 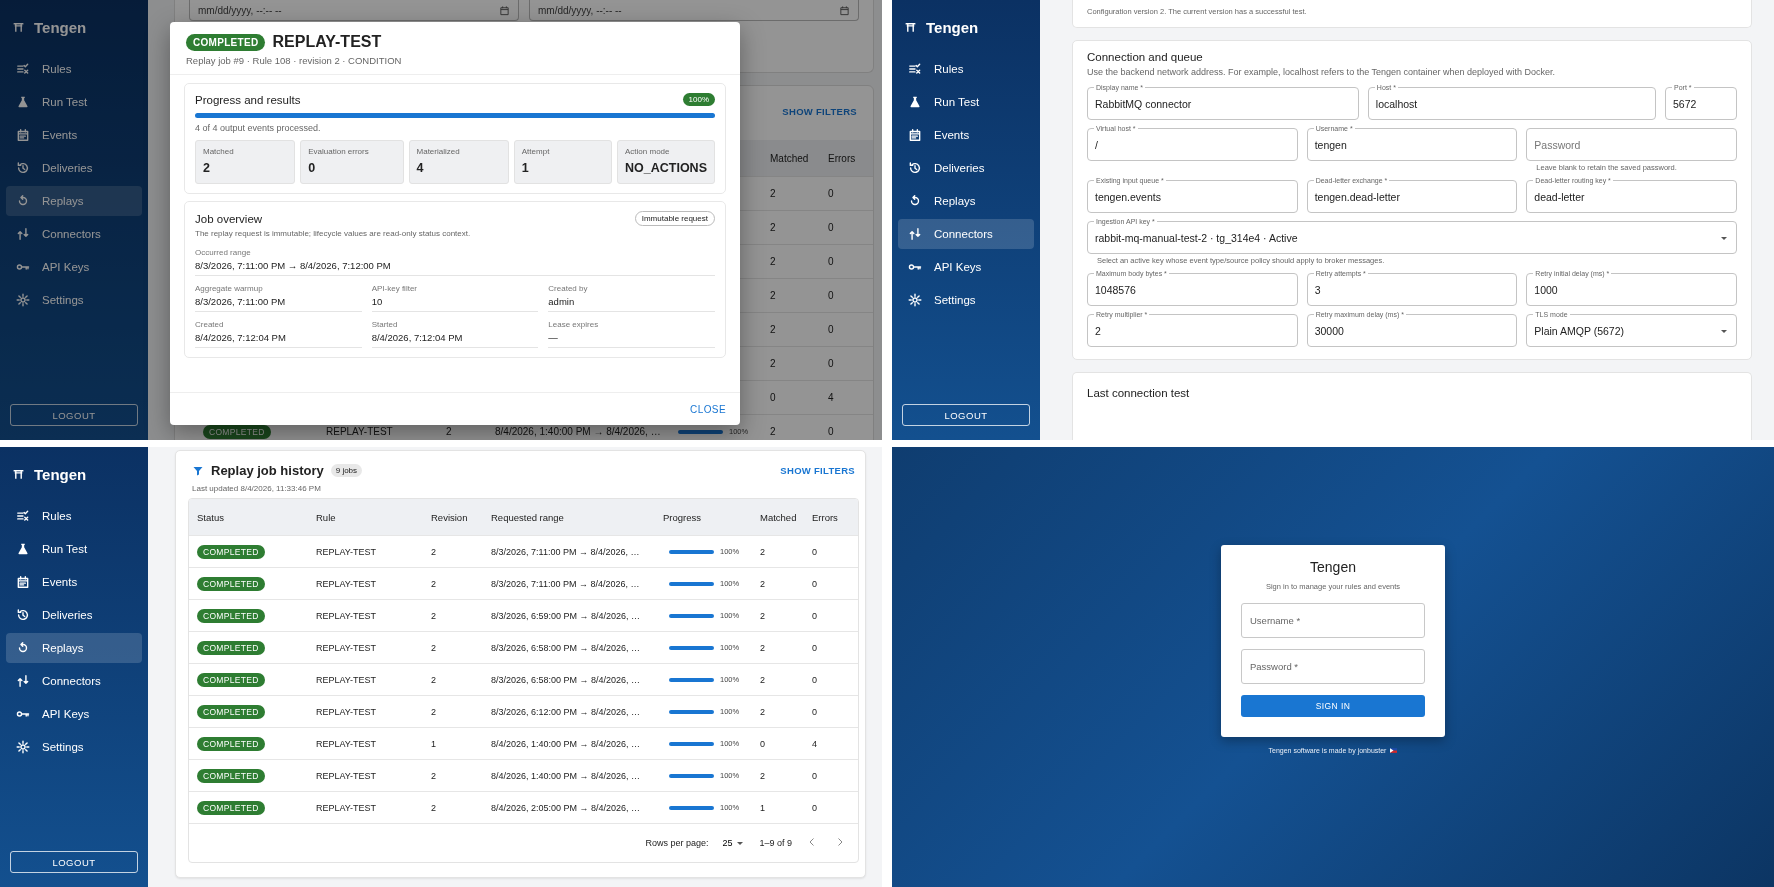 What do you see at coordinates (326, 517) in the screenshot?
I see `column-header: Rule` at bounding box center [326, 517].